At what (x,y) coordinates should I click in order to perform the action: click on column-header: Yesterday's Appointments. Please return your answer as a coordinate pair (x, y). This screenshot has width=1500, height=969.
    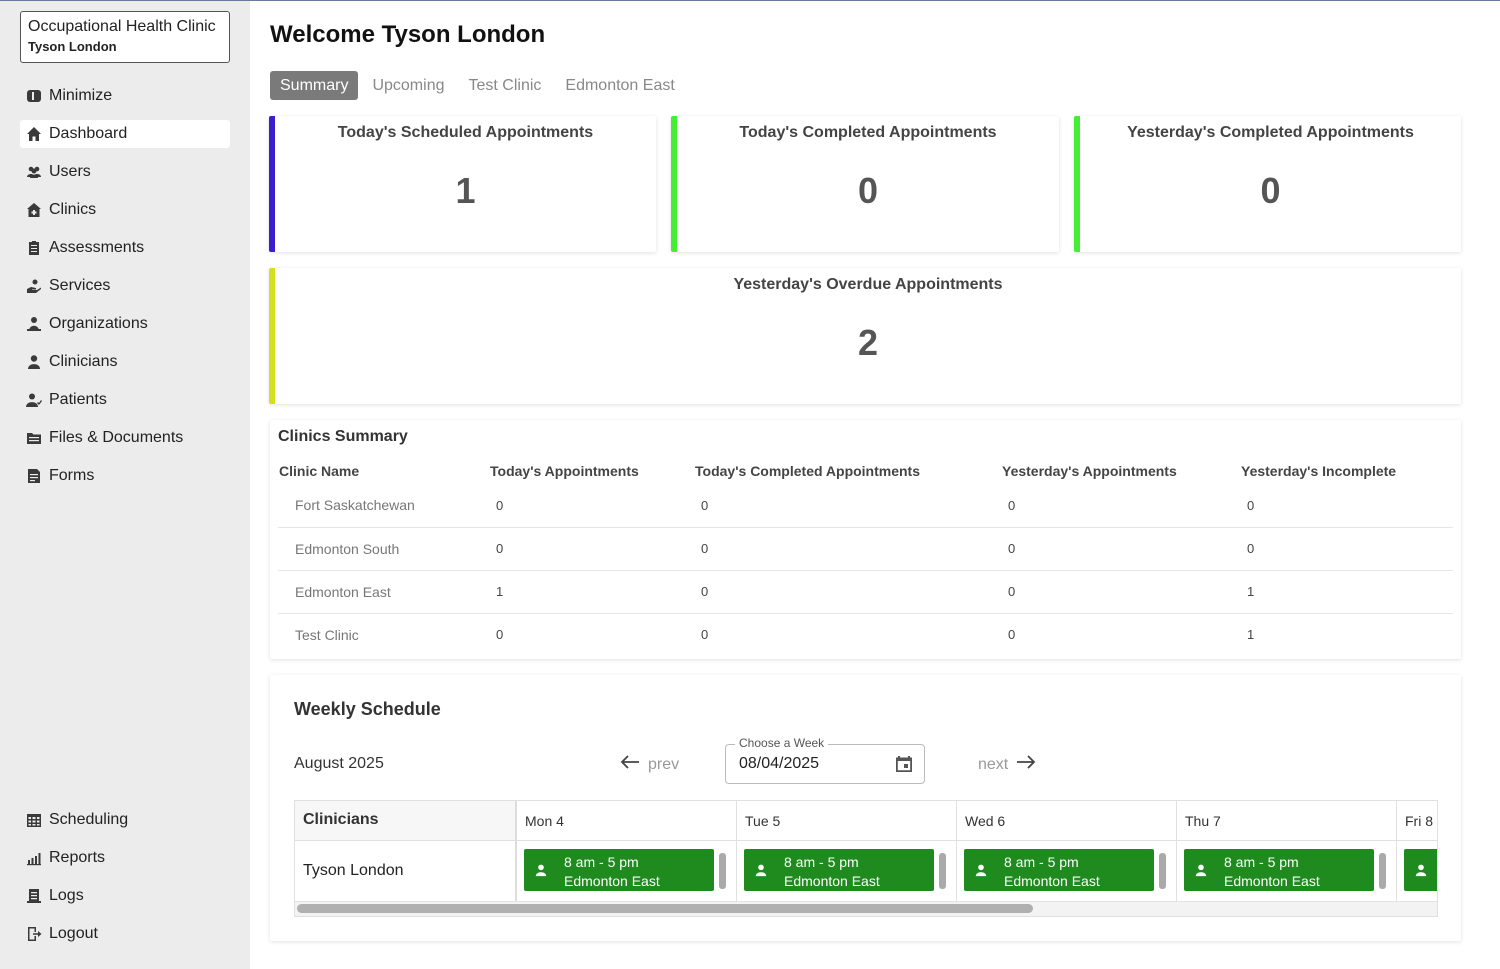
    Looking at the image, I should click on (1120, 471).